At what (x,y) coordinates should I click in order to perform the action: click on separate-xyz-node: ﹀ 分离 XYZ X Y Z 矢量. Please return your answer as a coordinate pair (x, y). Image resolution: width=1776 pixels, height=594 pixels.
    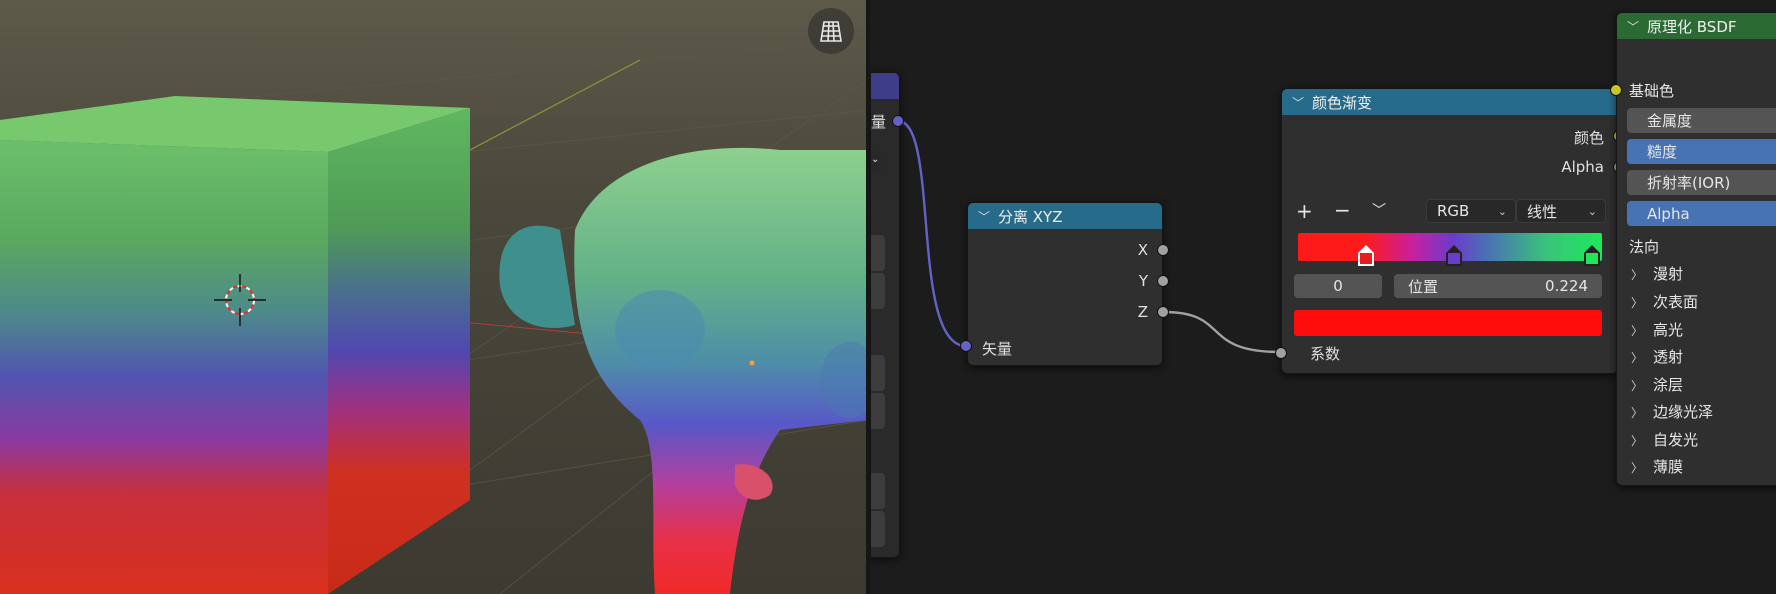
    Looking at the image, I should click on (1065, 284).